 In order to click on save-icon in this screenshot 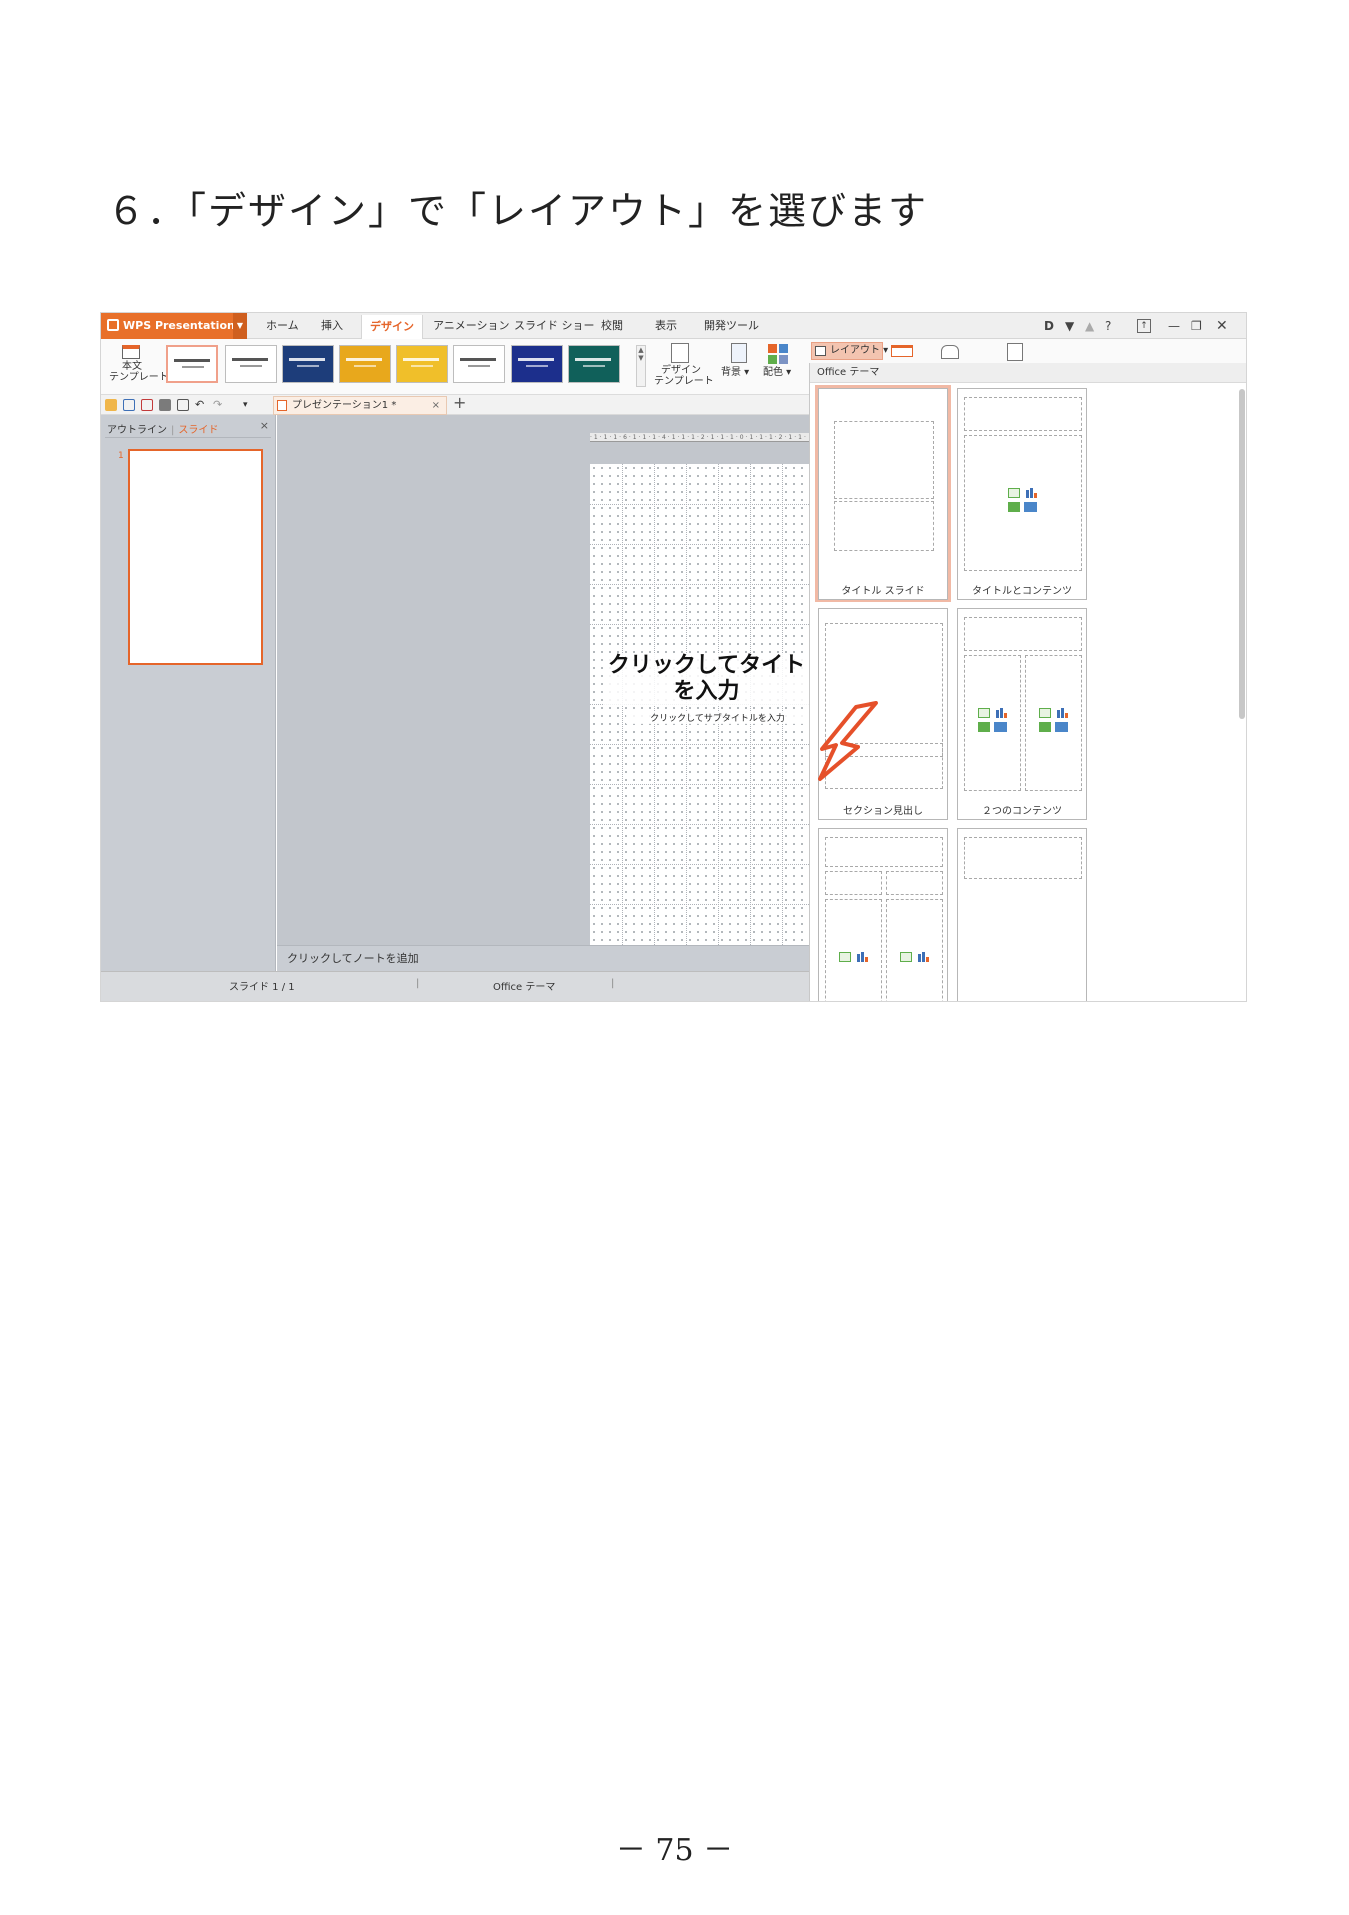, I will do `click(129, 405)`.